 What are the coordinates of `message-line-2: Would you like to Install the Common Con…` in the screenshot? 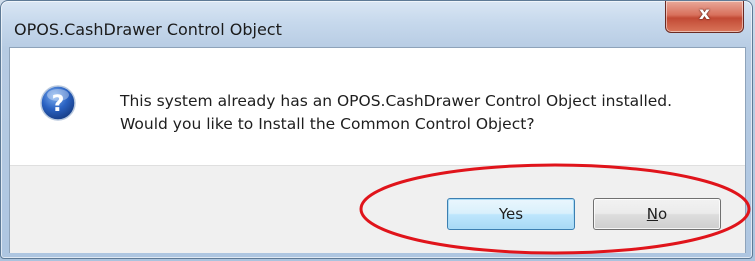 It's located at (327, 124).